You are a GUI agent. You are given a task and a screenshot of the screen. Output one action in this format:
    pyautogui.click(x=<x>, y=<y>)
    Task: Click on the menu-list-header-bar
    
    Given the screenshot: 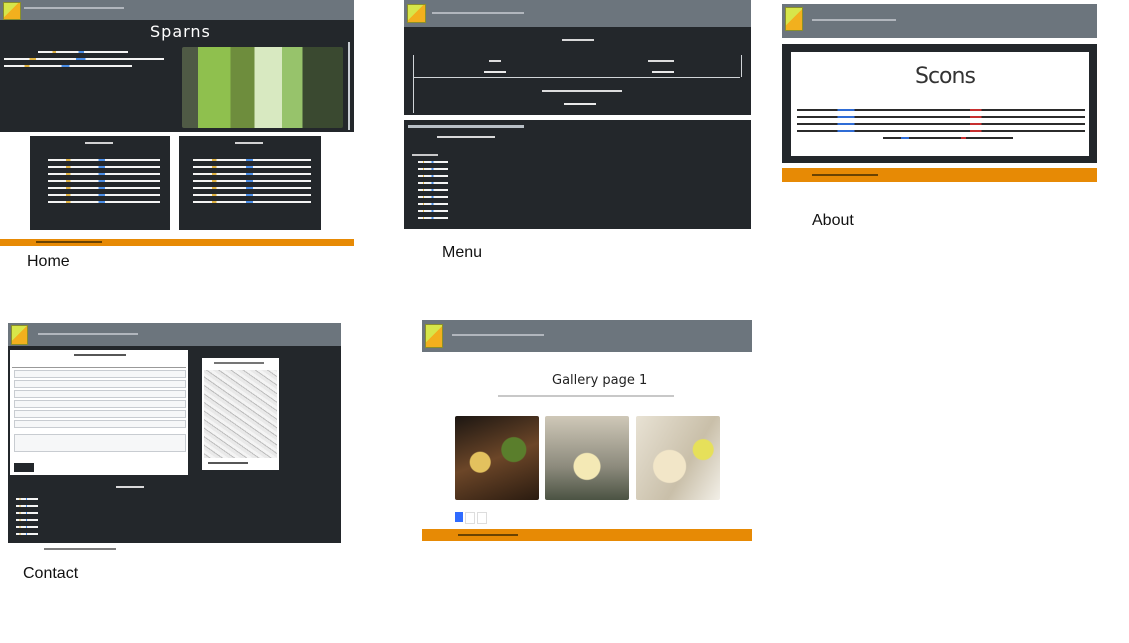 What is the action you would take?
    pyautogui.click(x=466, y=126)
    